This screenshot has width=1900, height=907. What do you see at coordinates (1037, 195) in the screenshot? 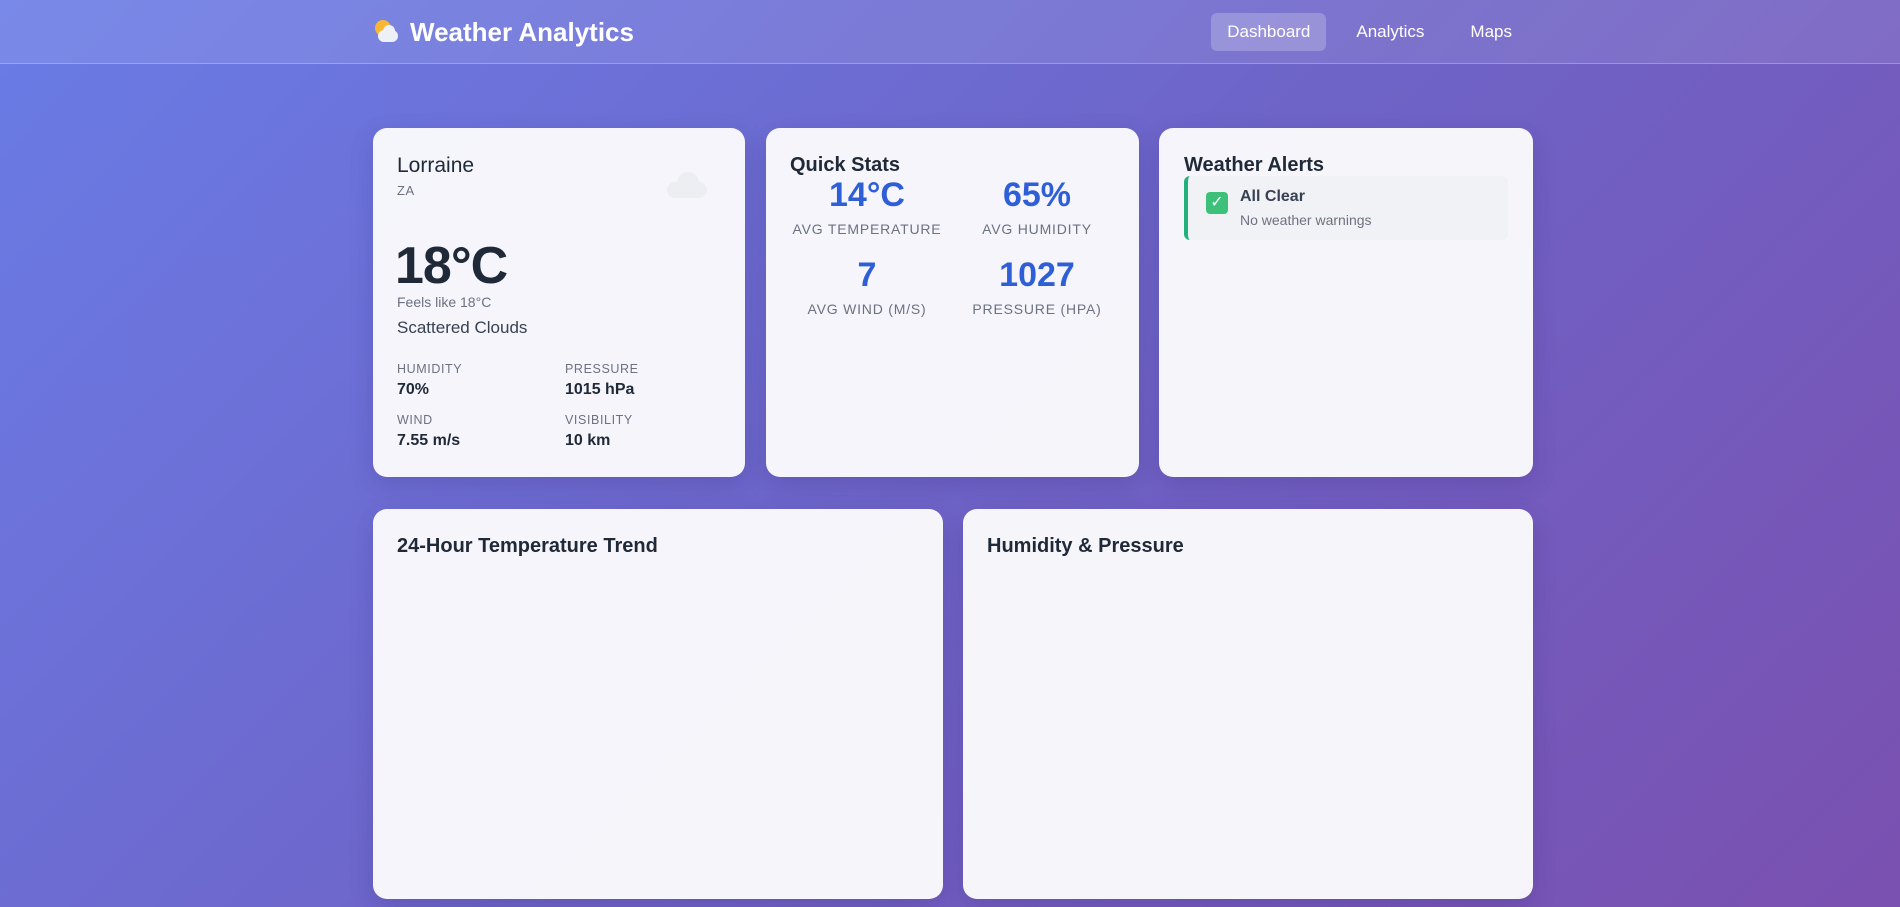
I see `stat-value: 65%` at bounding box center [1037, 195].